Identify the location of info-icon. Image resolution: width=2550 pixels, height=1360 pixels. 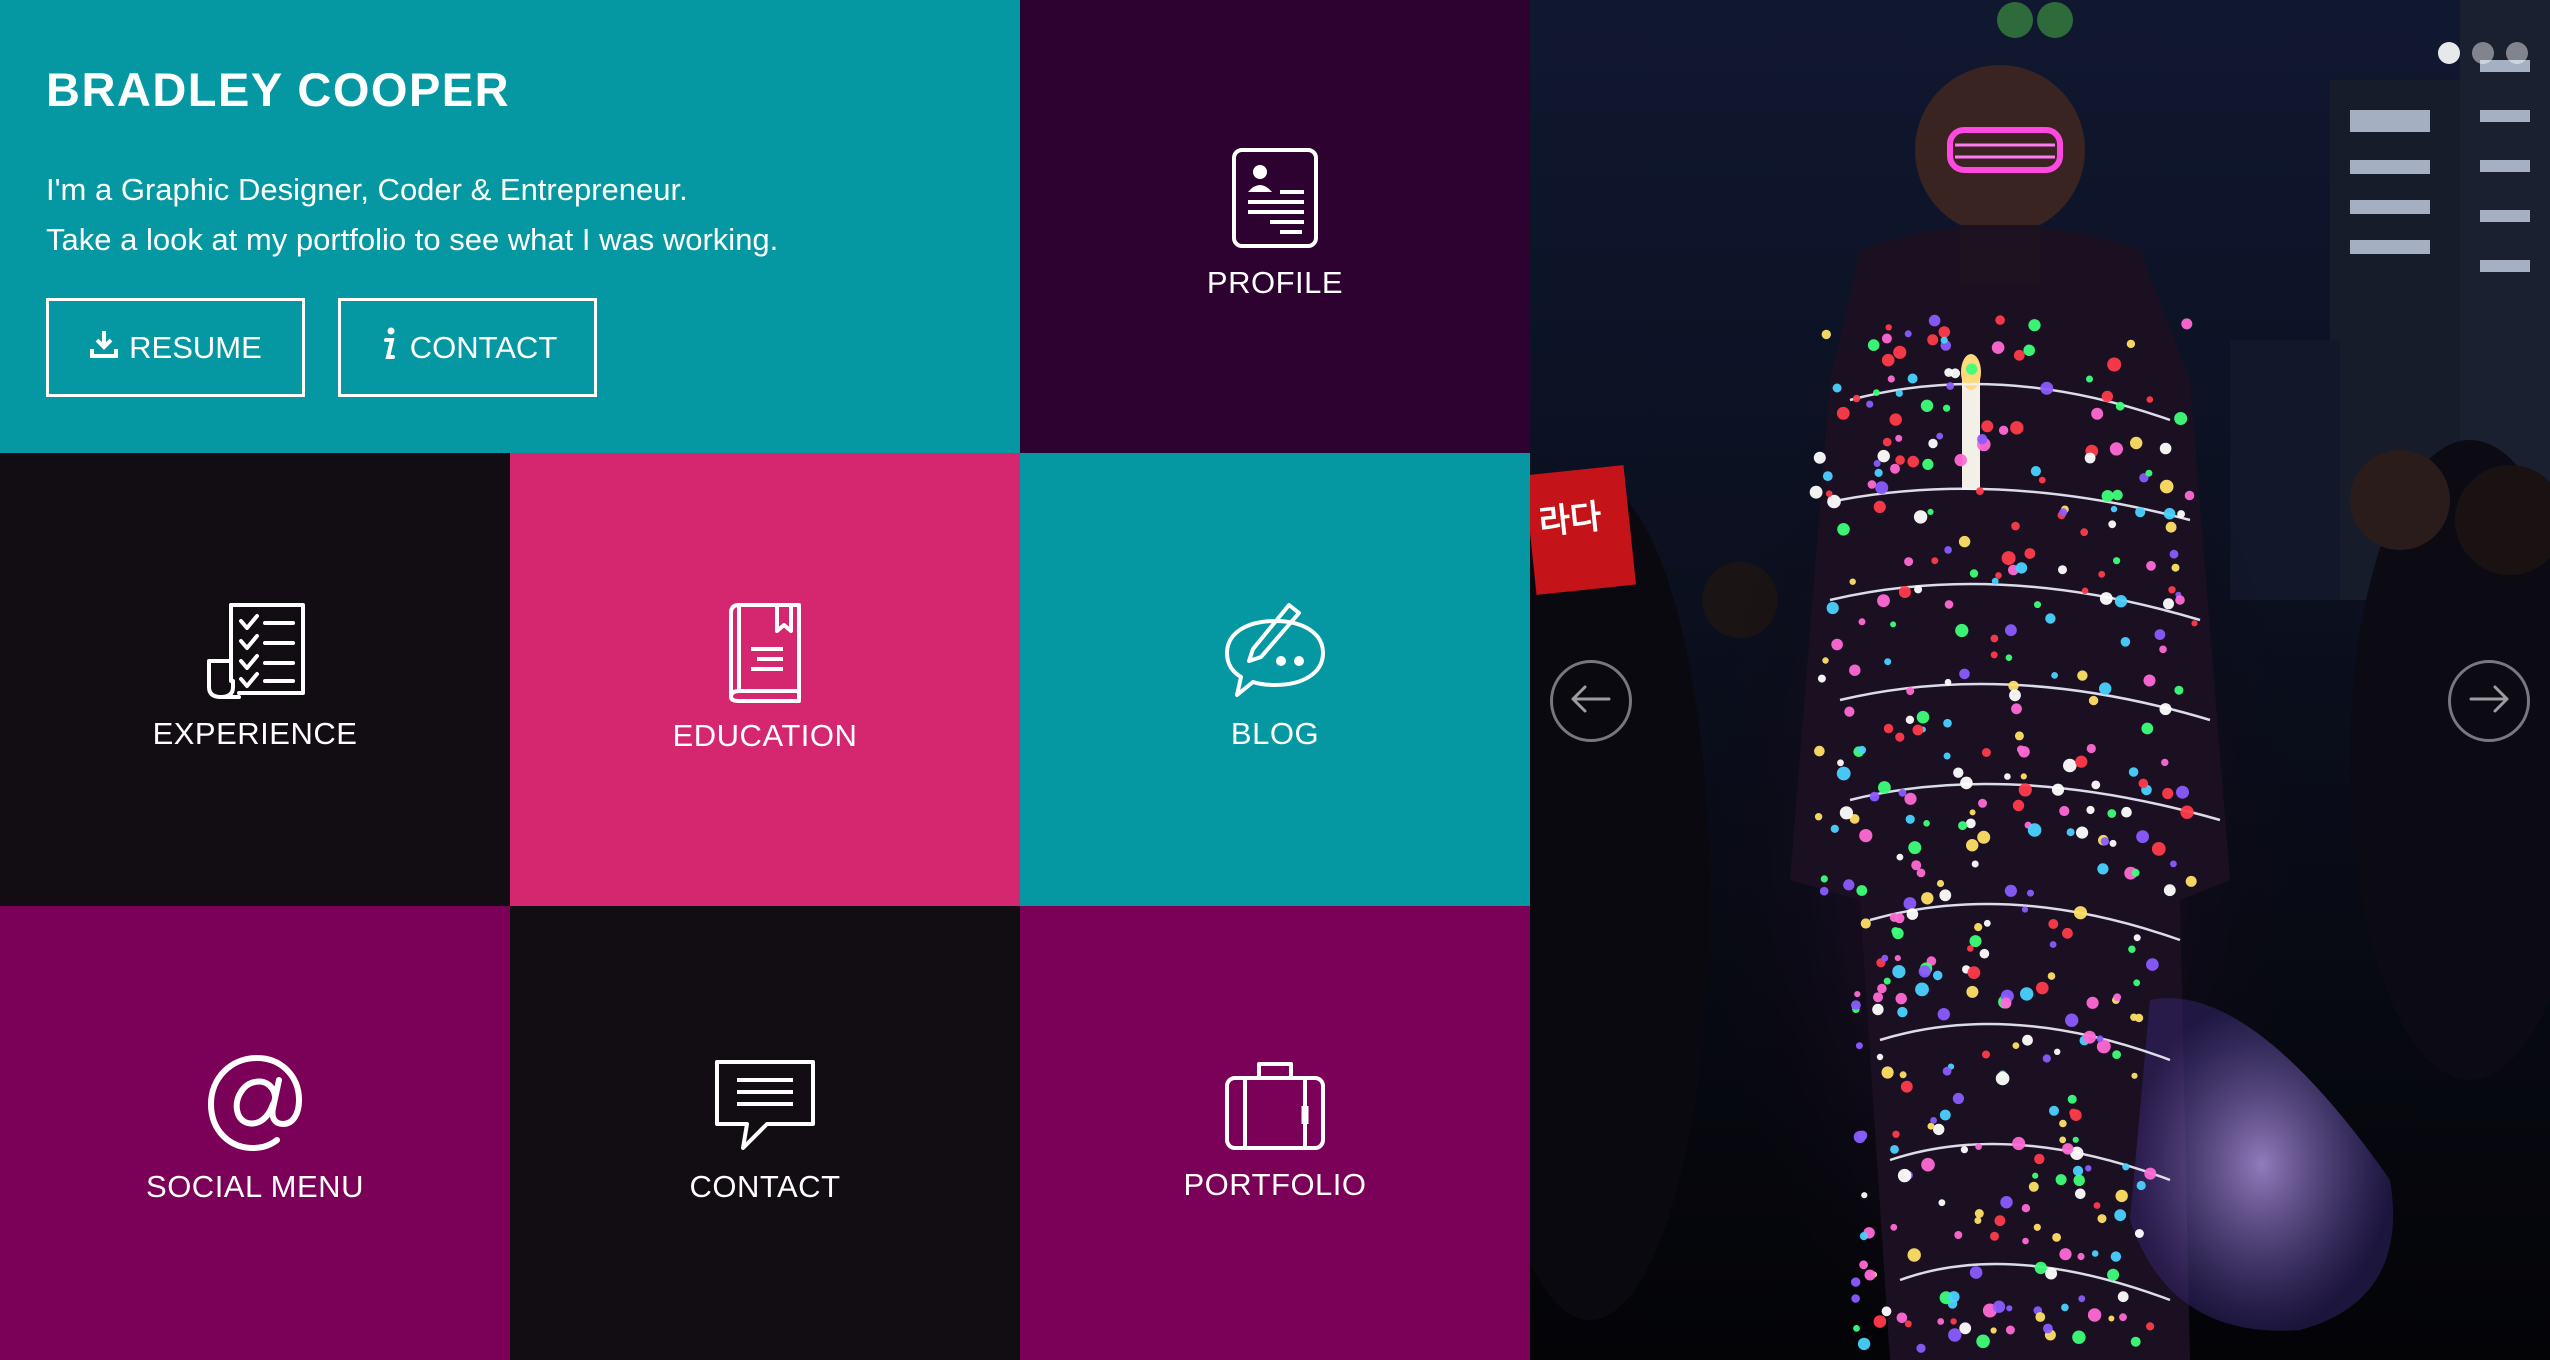
(389, 348).